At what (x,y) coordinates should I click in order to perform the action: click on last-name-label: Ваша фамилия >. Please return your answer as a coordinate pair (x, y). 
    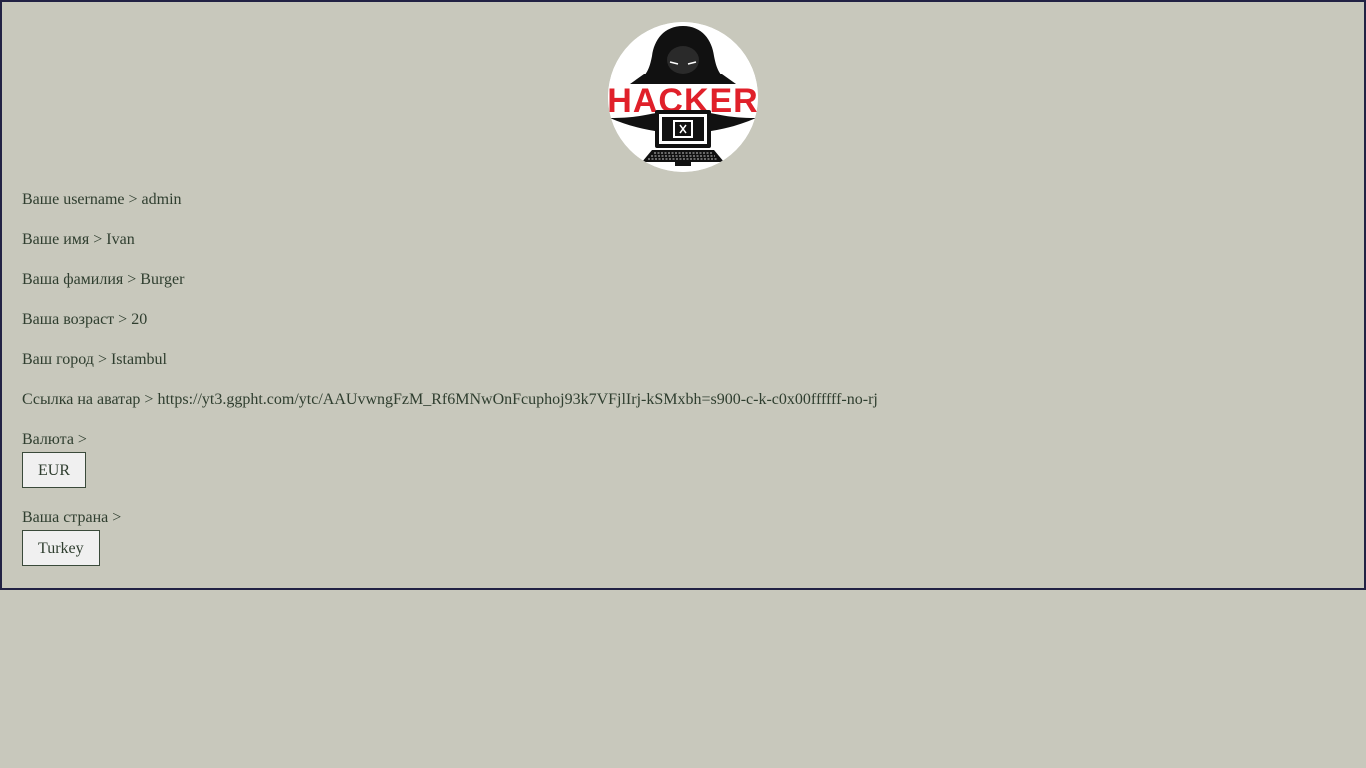
    Looking at the image, I should click on (79, 279).